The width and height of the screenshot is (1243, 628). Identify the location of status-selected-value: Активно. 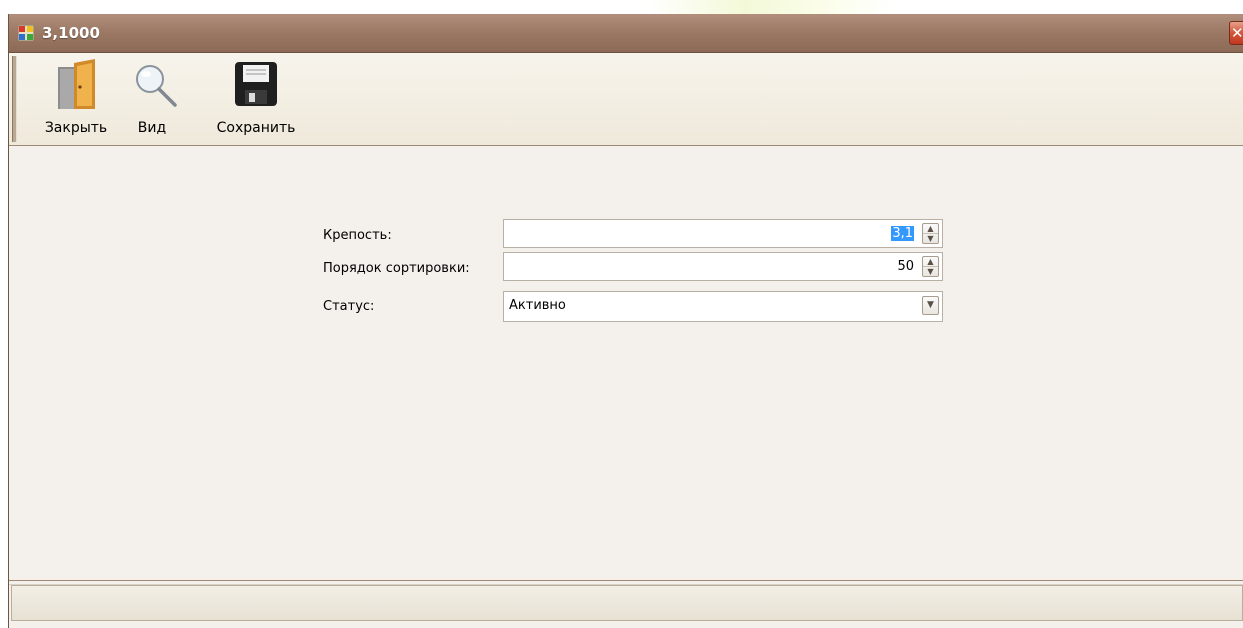
(537, 305).